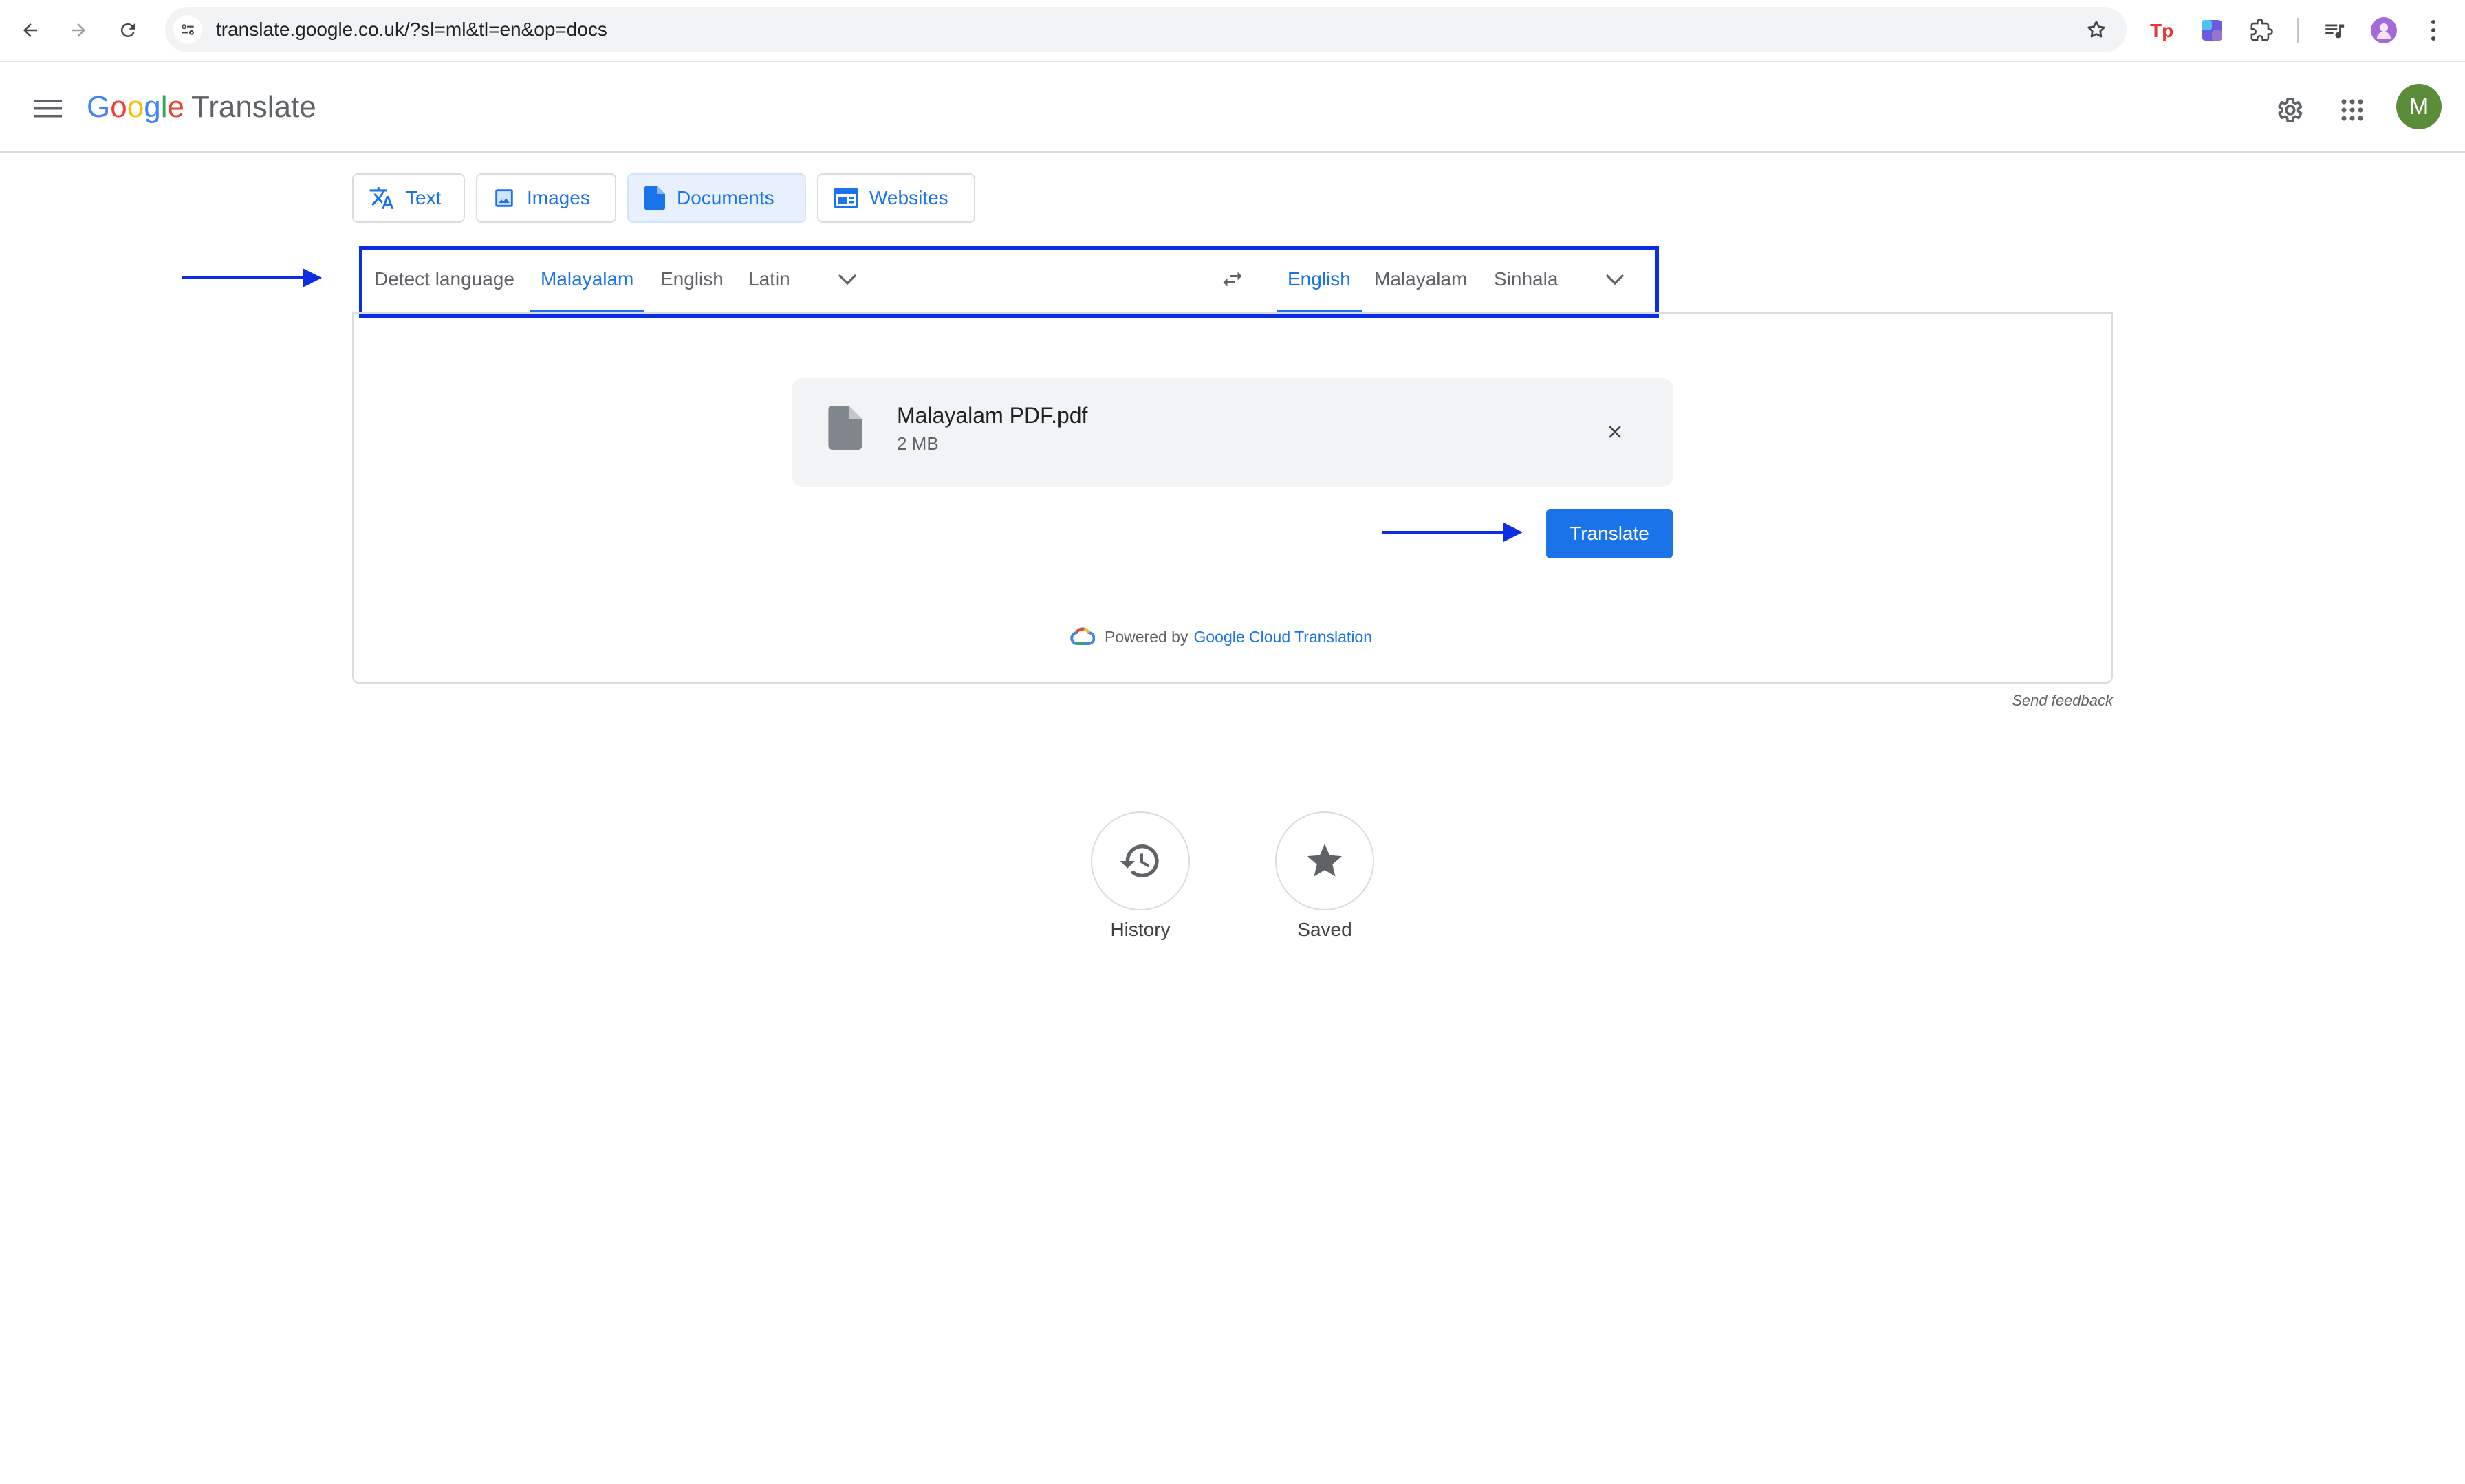 This screenshot has width=2465, height=1484. Describe the element at coordinates (164, 107) in the screenshot. I see `logo-letter: l` at that location.